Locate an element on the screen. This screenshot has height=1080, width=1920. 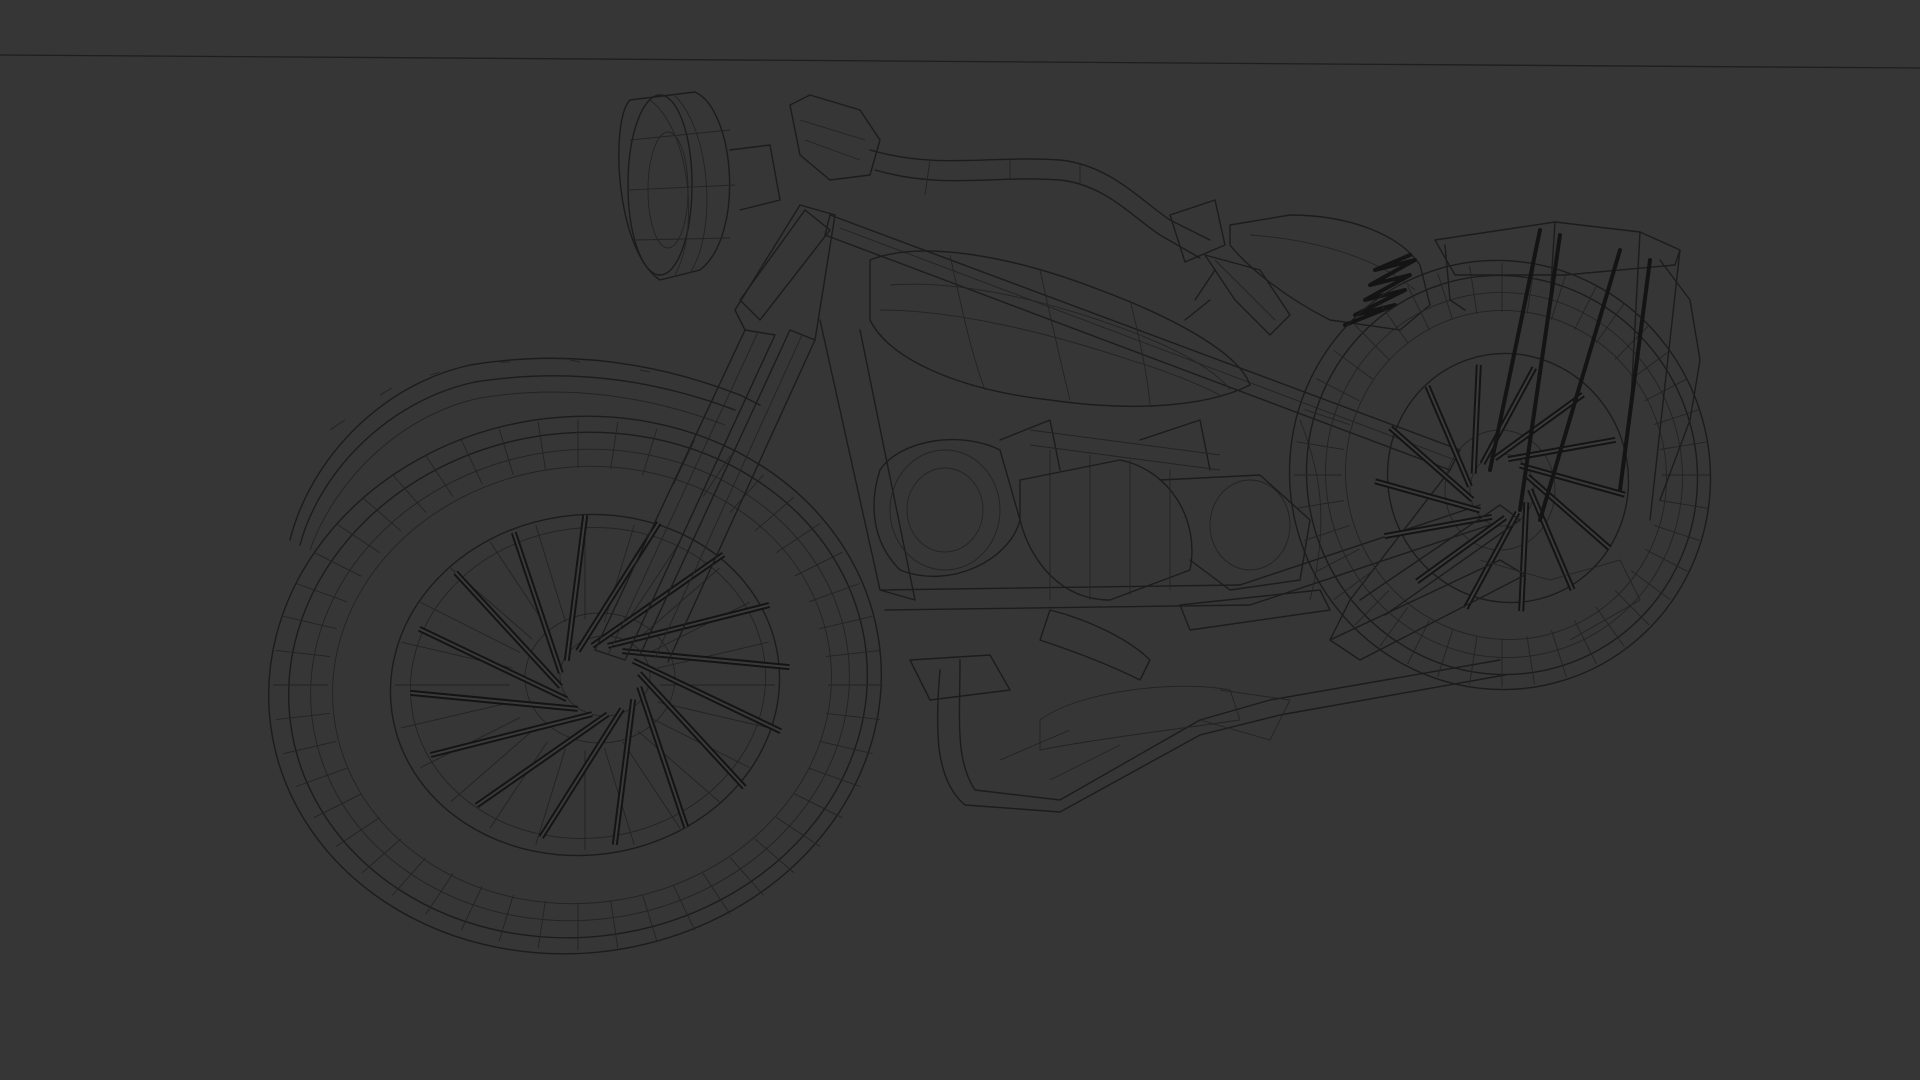
foot-peg is located at coordinates (1185, 635).